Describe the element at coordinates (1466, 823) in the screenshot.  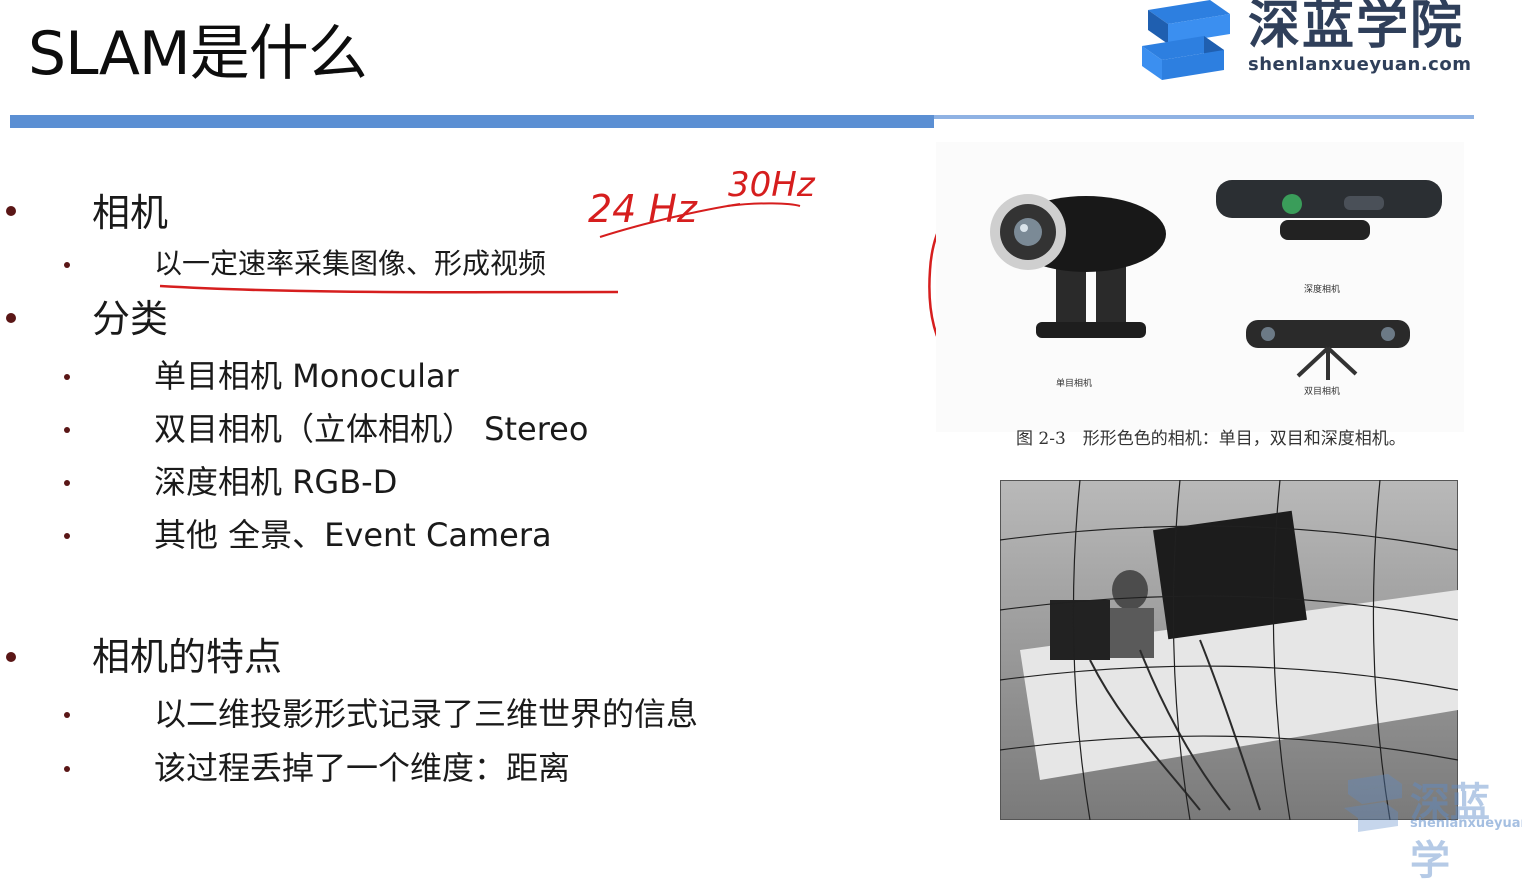
I see `watermark-url: shenlanxueyuan` at that location.